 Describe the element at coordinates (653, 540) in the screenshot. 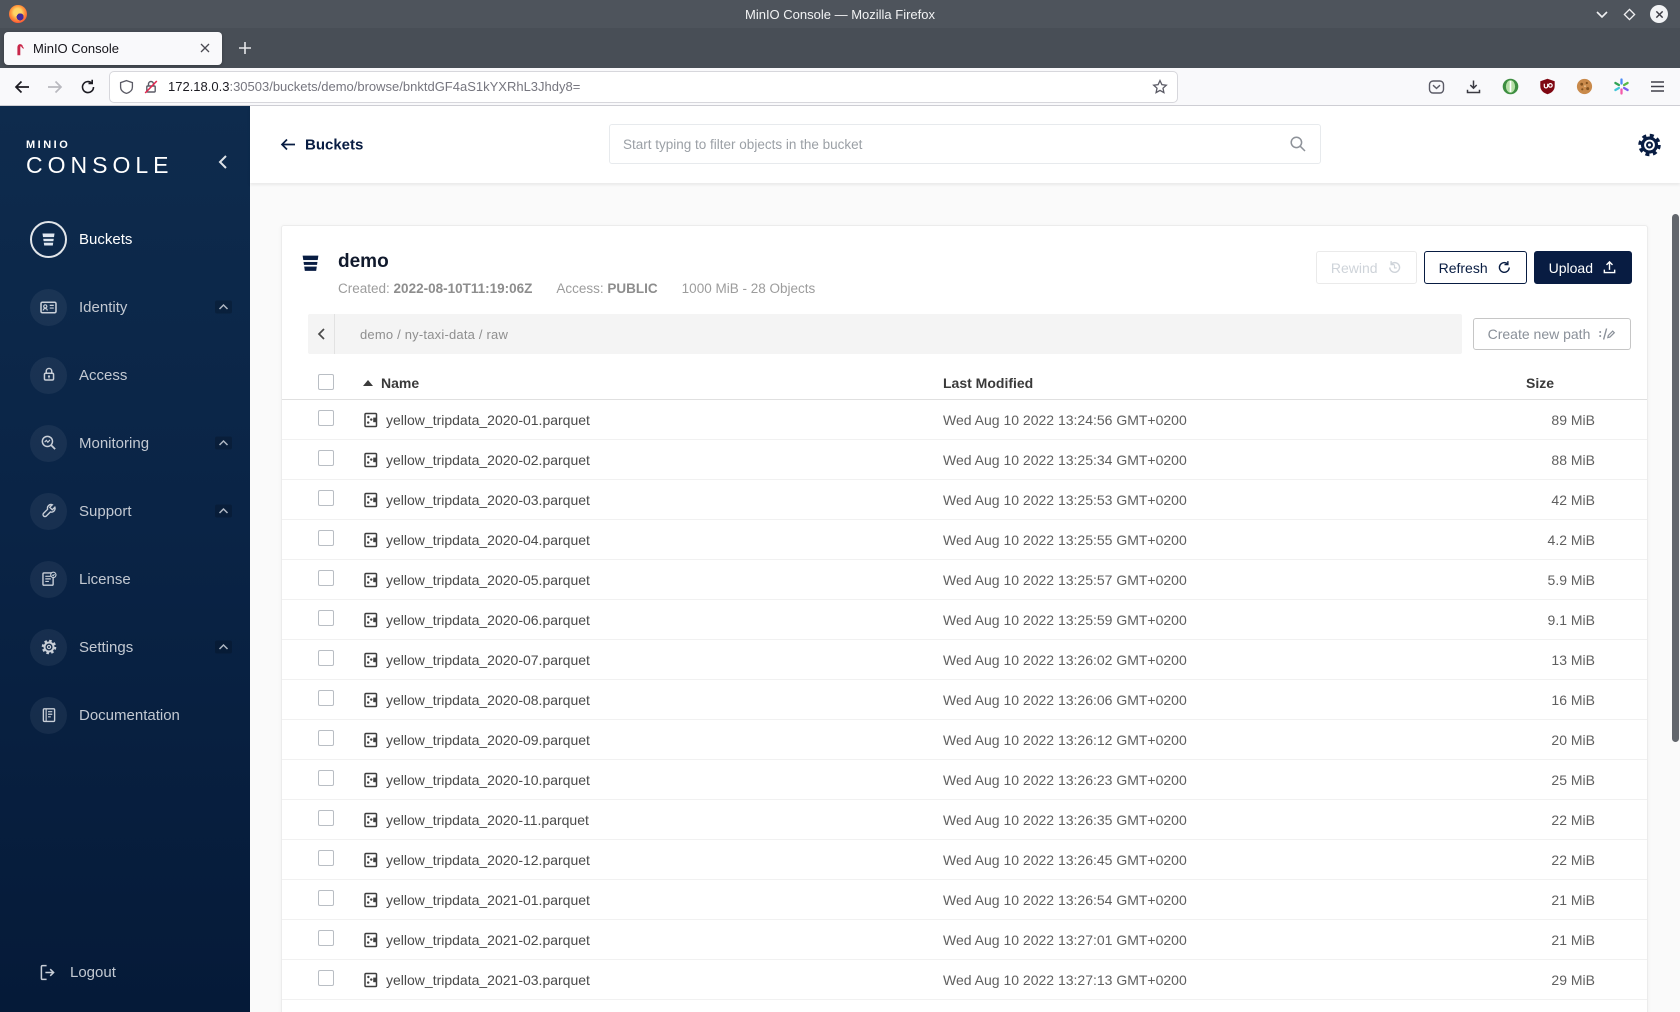

I see `object-name-cell: yellow_tripdata_2020-04.parquet` at that location.